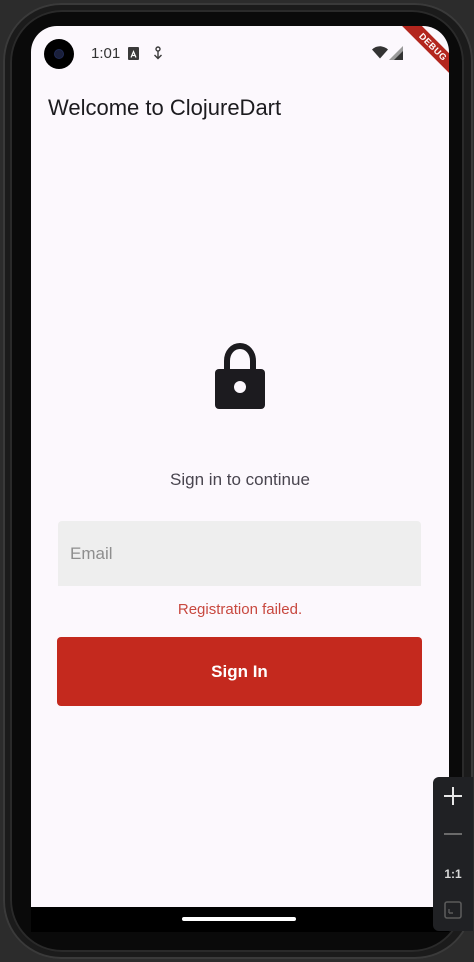  I want to click on debug-banner-label: DEBUG, so click(423, 52).